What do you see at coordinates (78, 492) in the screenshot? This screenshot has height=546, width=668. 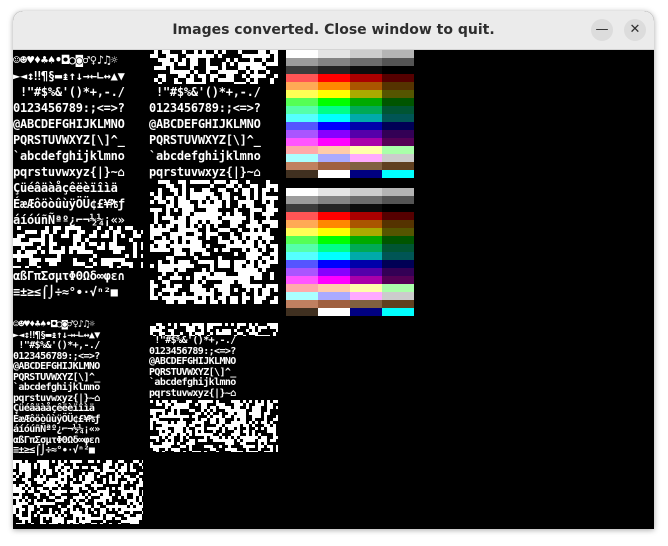 I see `font-sheet-tiny` at bounding box center [78, 492].